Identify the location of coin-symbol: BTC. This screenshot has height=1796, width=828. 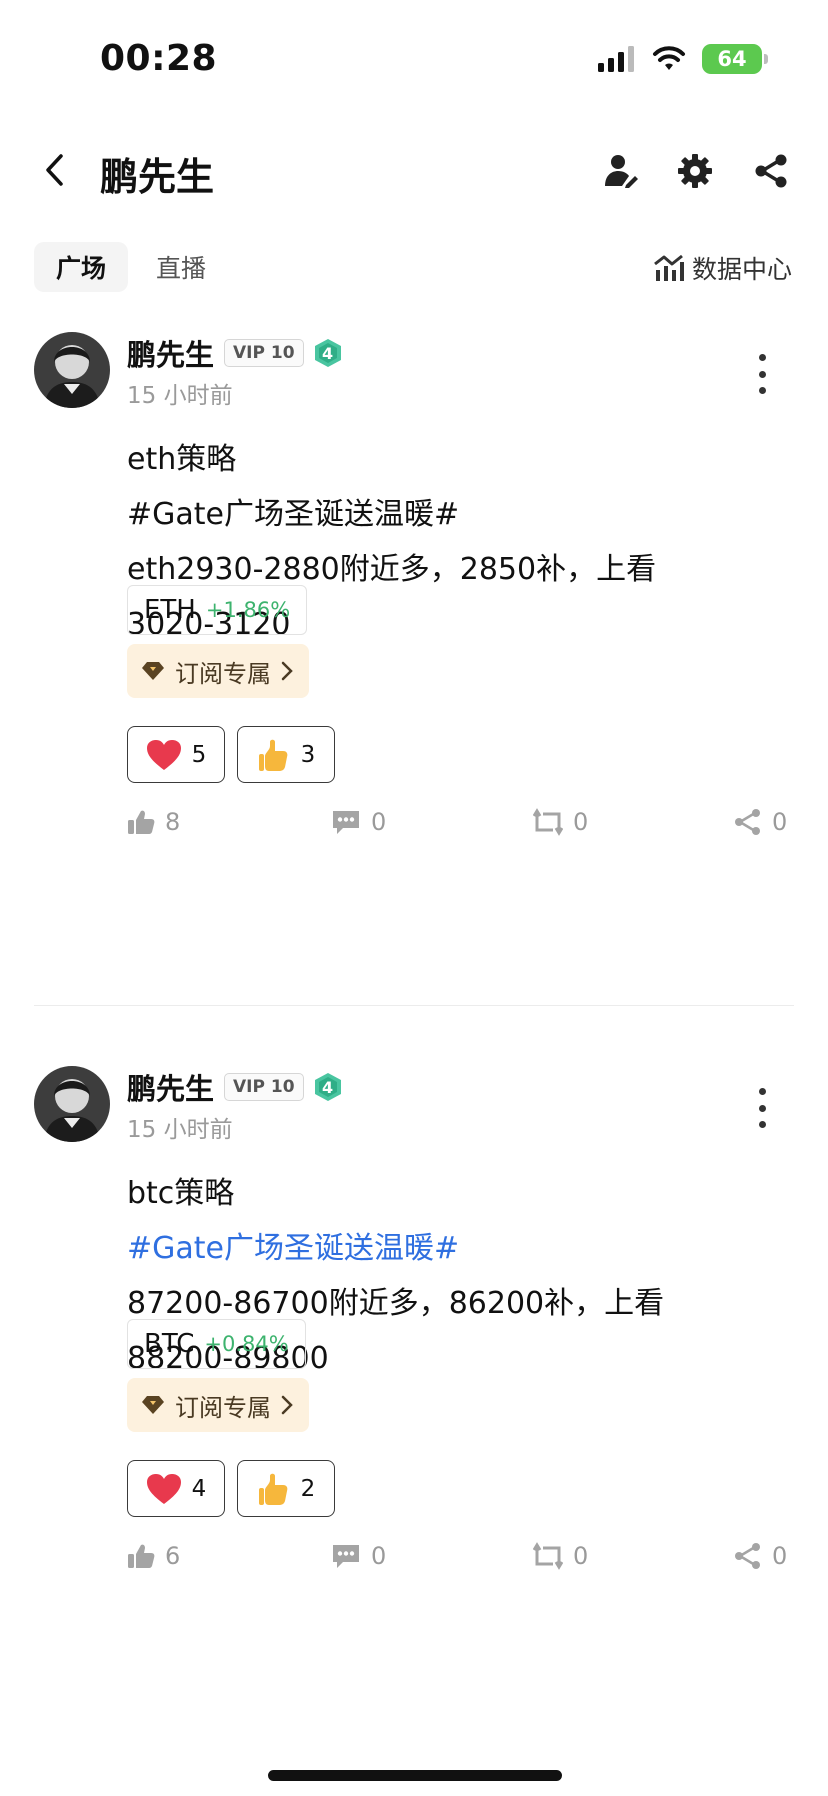
(169, 1344).